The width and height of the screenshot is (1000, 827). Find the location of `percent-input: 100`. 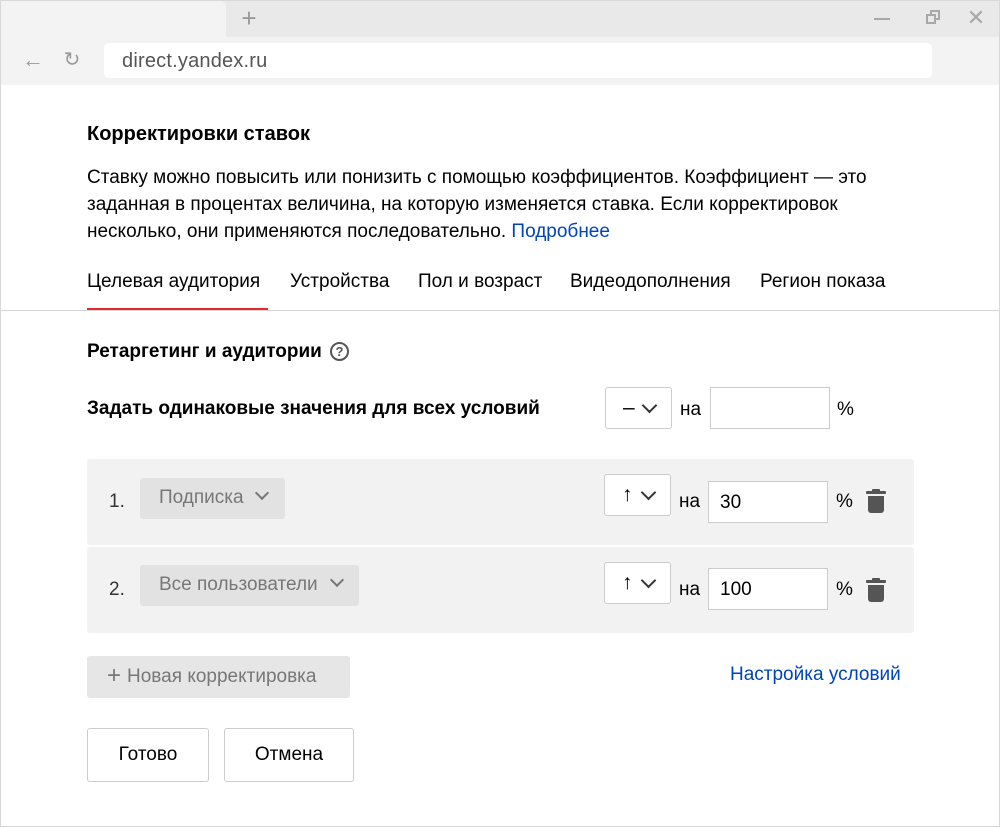

percent-input: 100 is located at coordinates (768, 589).